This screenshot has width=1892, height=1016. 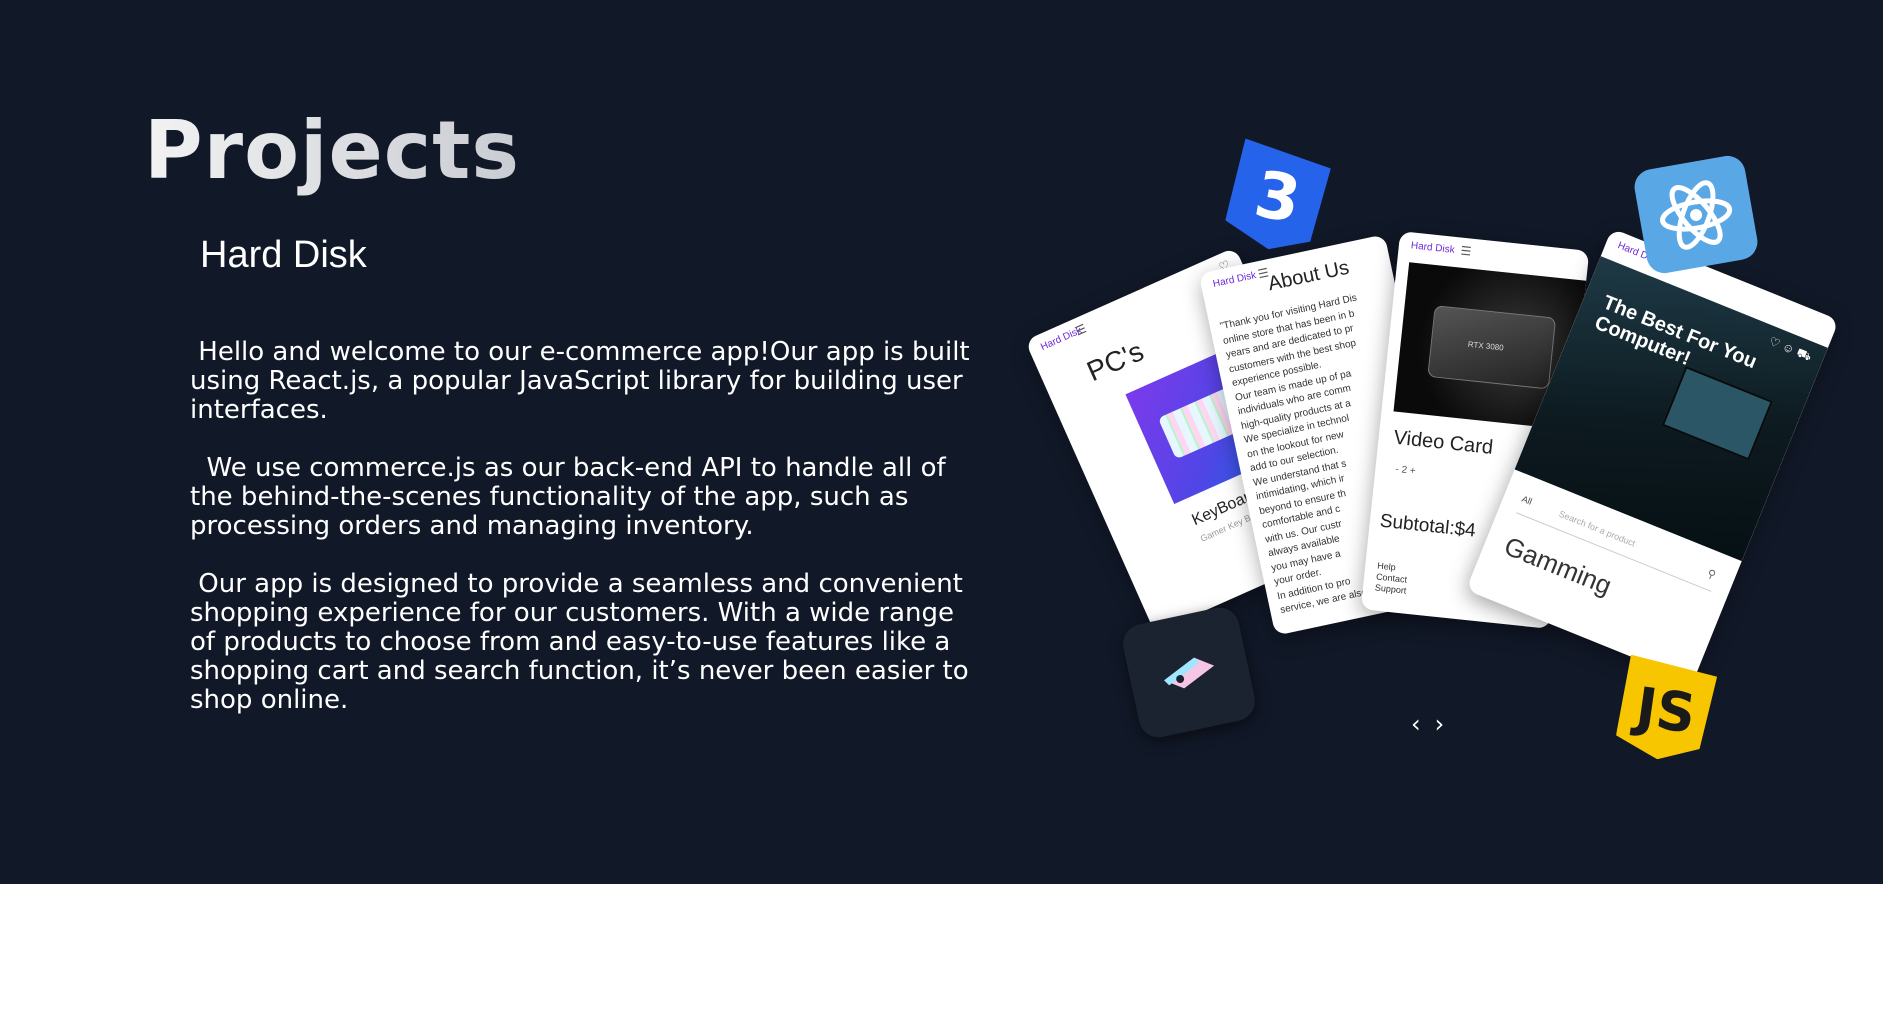 I want to click on react-icon, so click(x=1696, y=214).